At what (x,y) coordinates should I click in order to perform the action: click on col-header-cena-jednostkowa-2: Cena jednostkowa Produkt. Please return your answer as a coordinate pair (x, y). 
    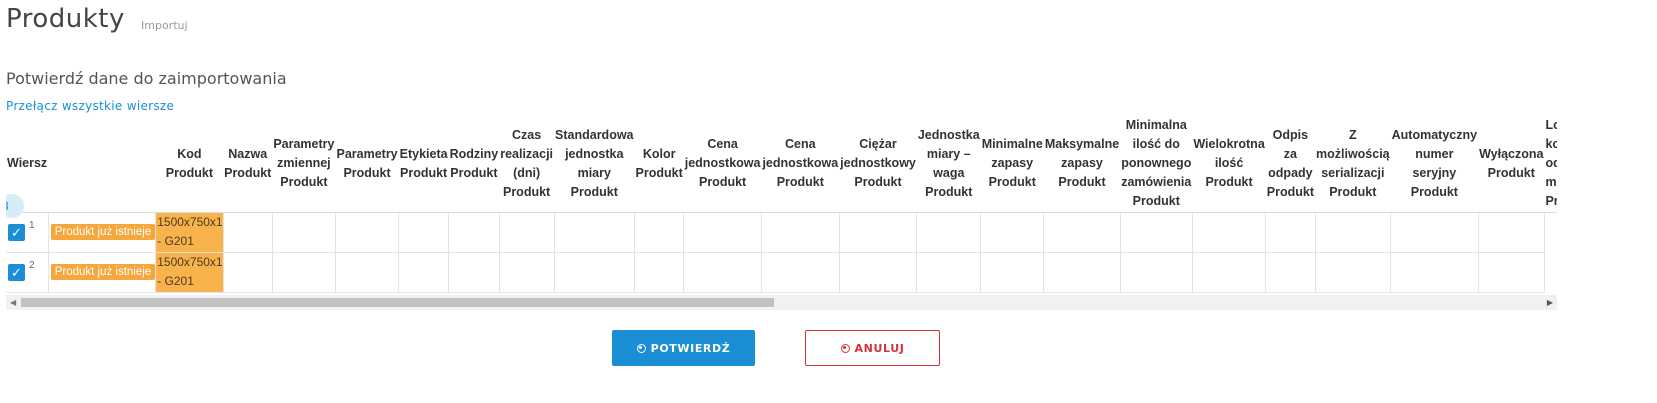
    Looking at the image, I should click on (800, 164).